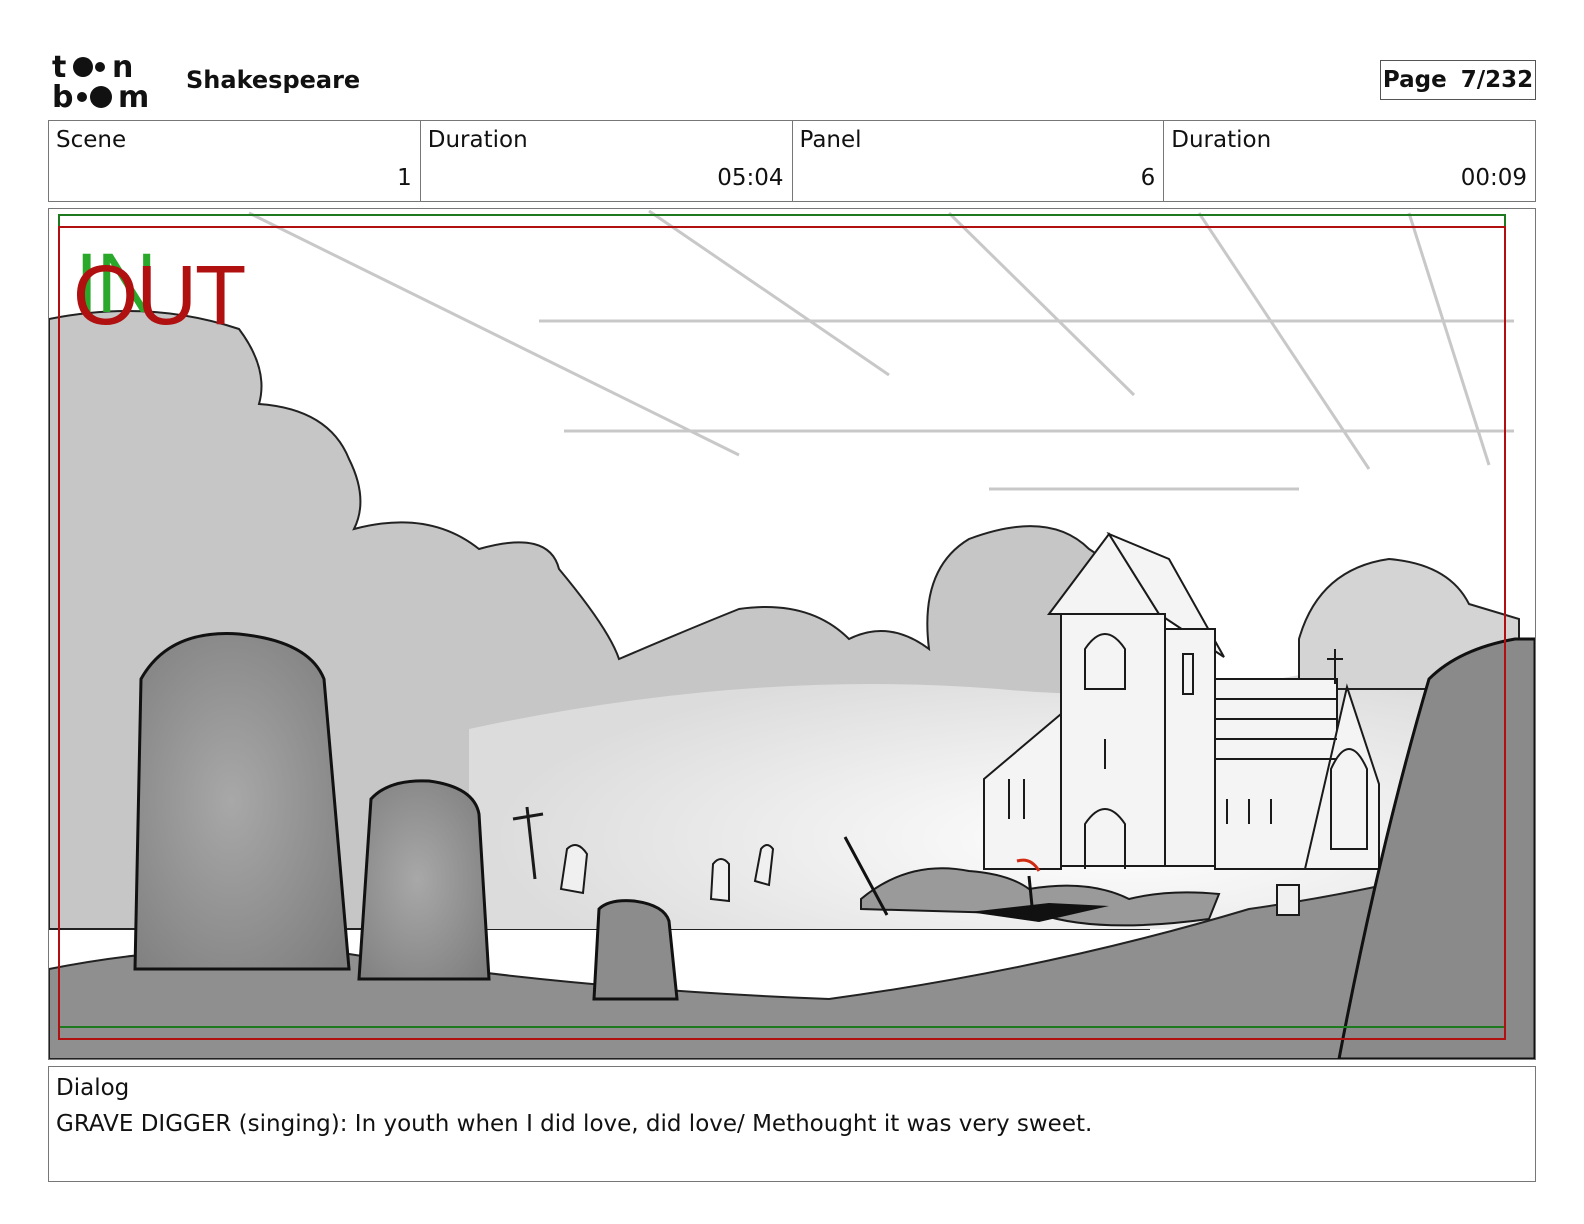  I want to click on scene-duration-cell: Duration 05:04, so click(607, 161).